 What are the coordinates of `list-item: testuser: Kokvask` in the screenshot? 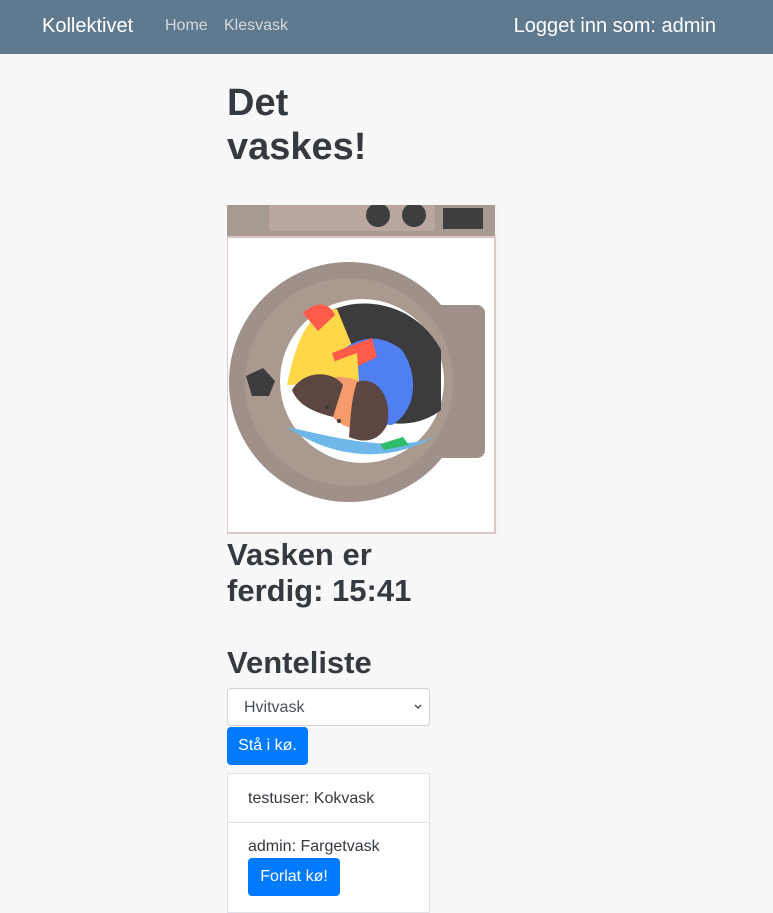 It's located at (328, 798).